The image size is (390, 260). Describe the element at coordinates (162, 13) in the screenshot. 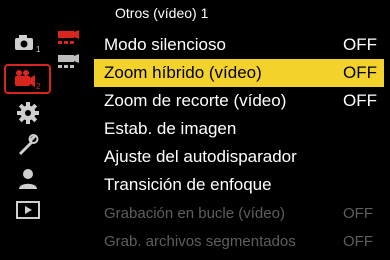

I see `page-title: Otros (vídeo) 1` at that location.